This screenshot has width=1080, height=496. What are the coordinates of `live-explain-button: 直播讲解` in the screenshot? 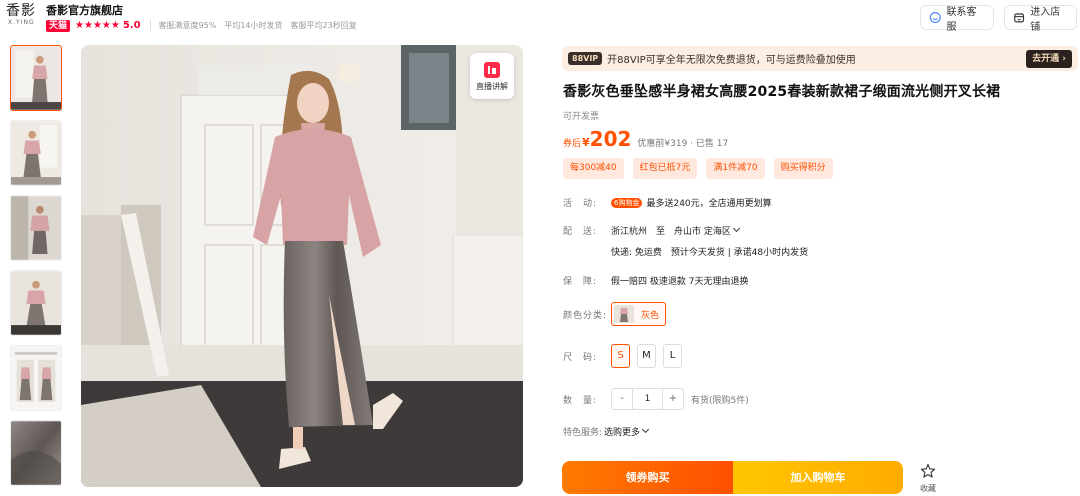 It's located at (492, 76).